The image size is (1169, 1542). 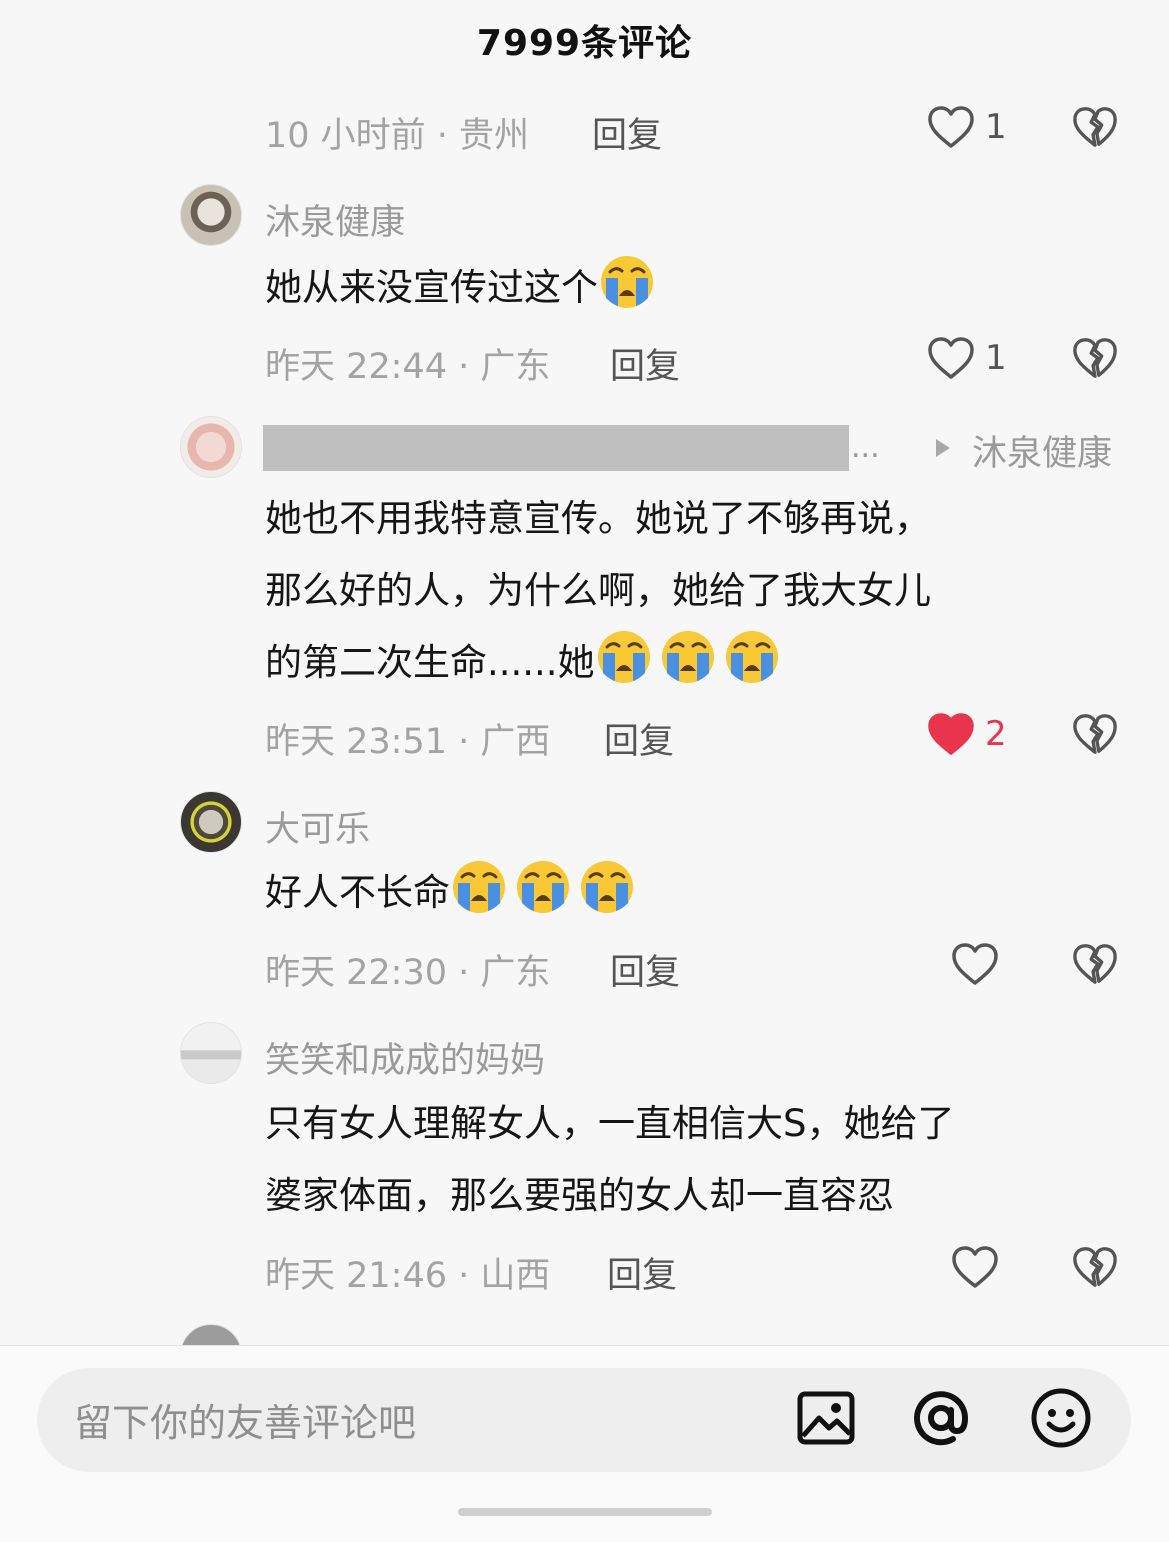 What do you see at coordinates (335, 219) in the screenshot?
I see `comment-username: 沐泉健康` at bounding box center [335, 219].